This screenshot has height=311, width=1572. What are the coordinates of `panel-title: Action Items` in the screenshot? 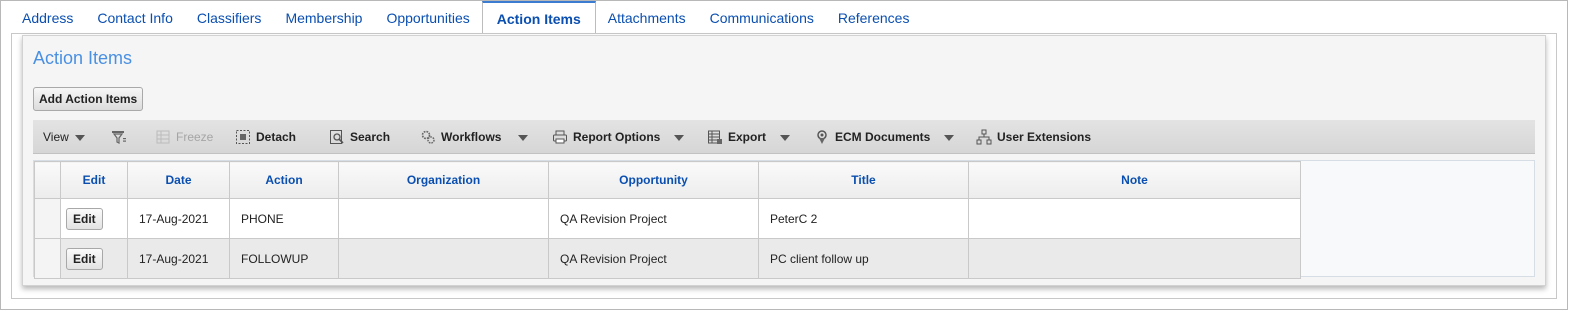 It's located at (83, 58).